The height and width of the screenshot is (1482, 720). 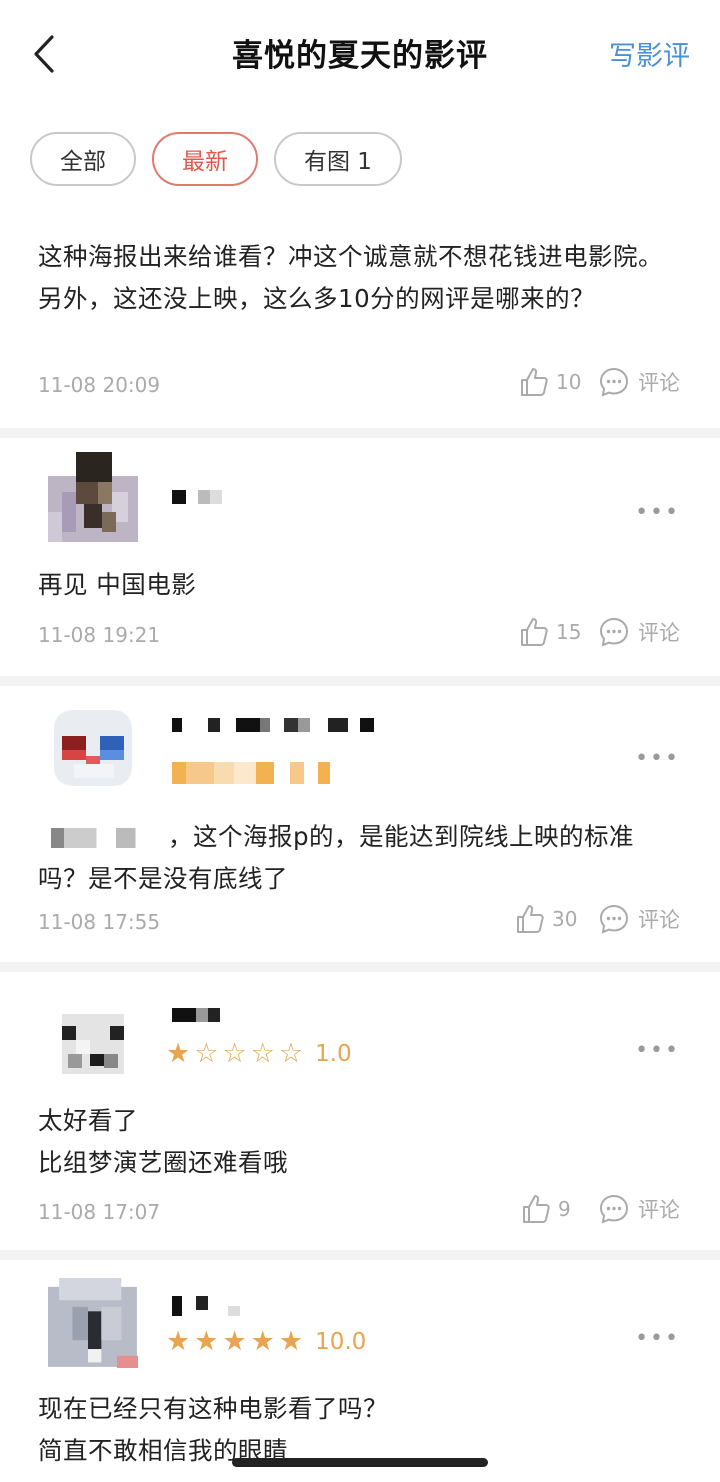 I want to click on like-count: 10, so click(x=569, y=382).